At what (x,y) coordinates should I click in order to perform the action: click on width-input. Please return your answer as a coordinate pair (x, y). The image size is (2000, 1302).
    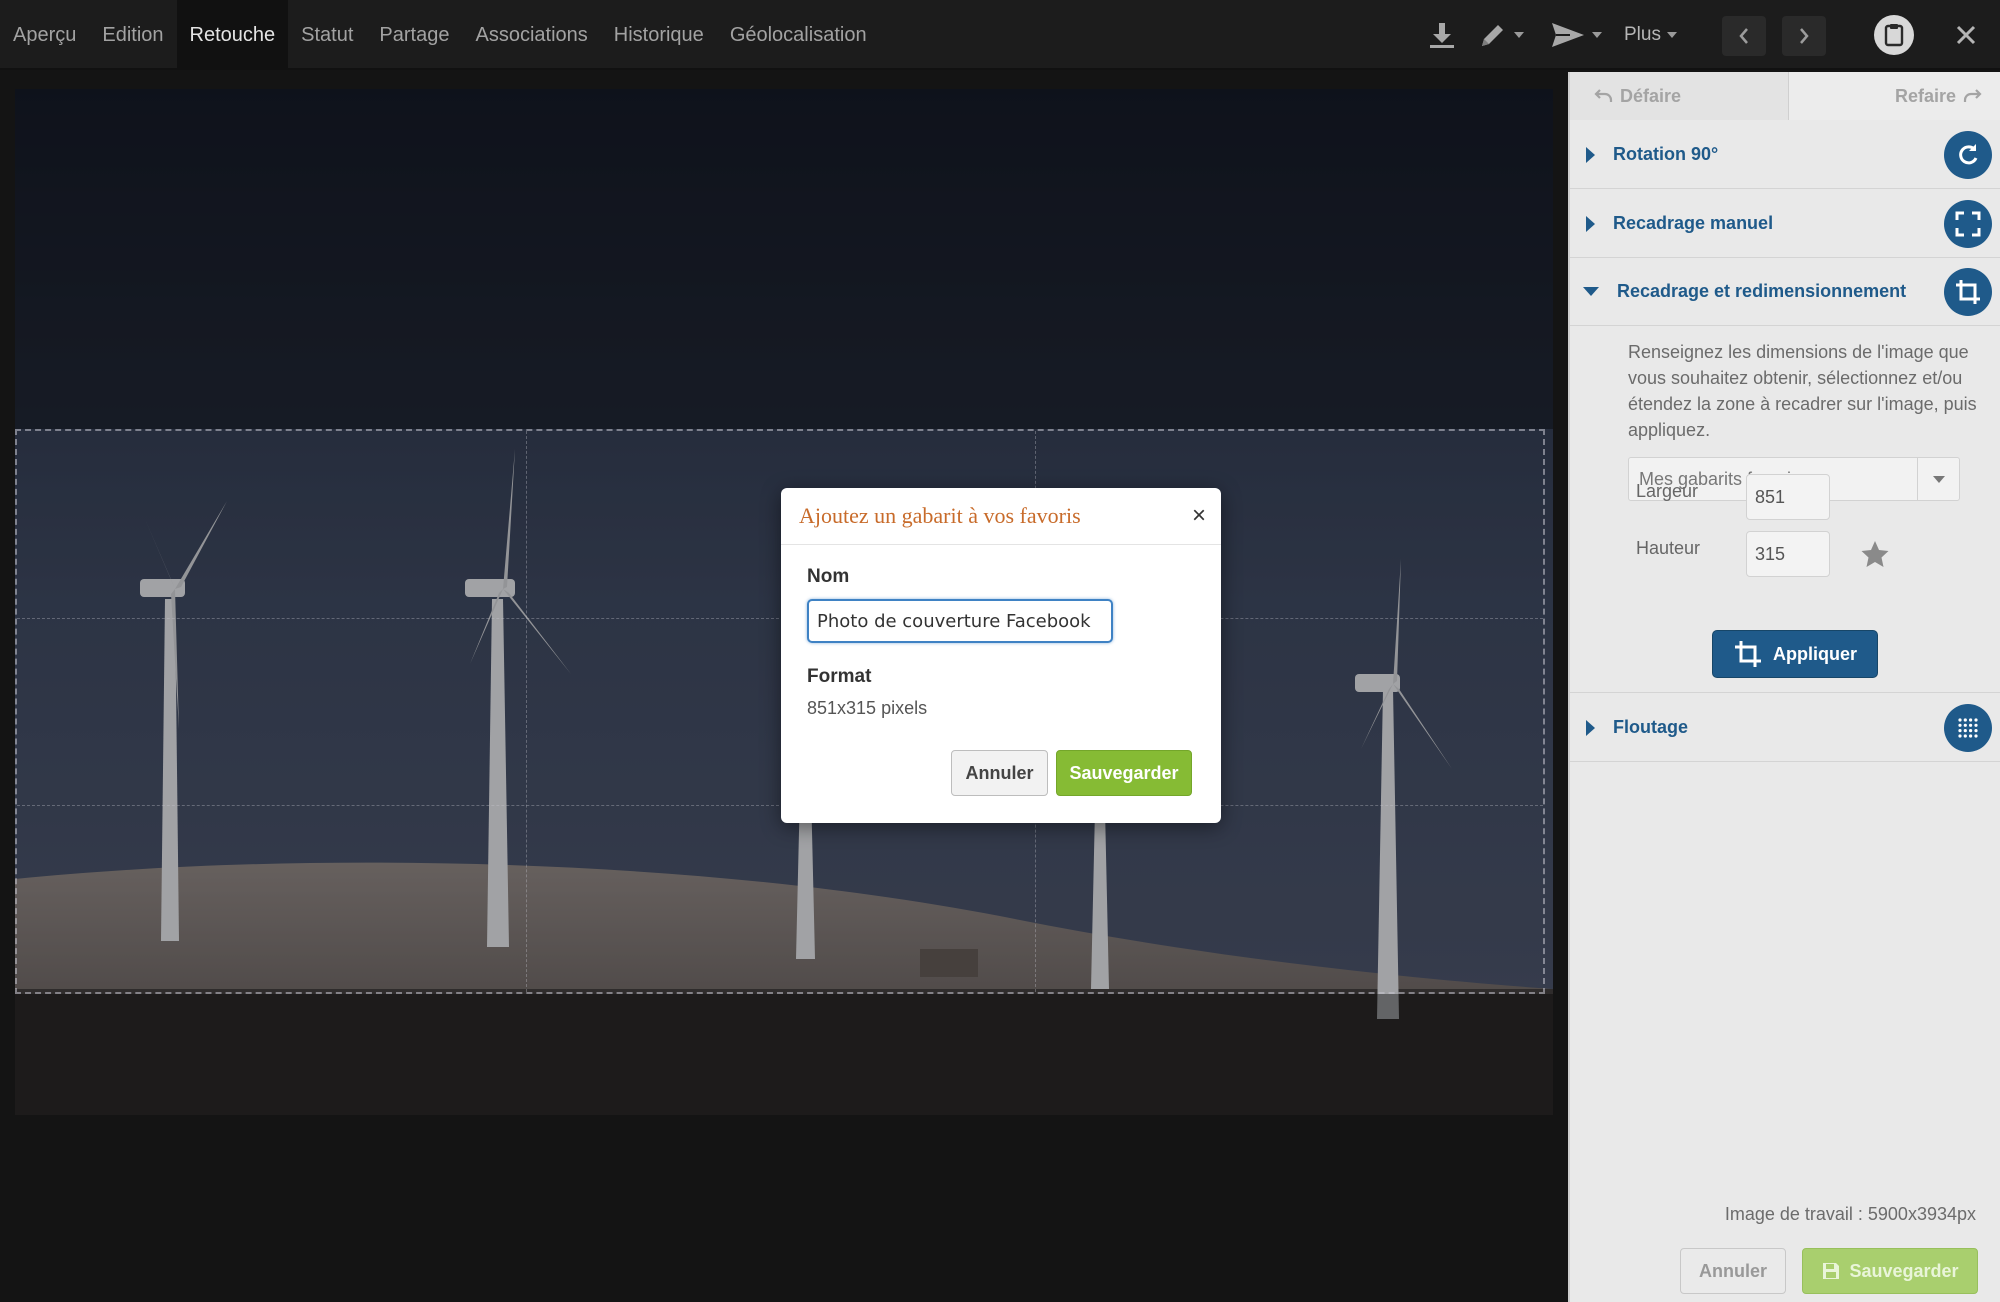
    Looking at the image, I should click on (1788, 497).